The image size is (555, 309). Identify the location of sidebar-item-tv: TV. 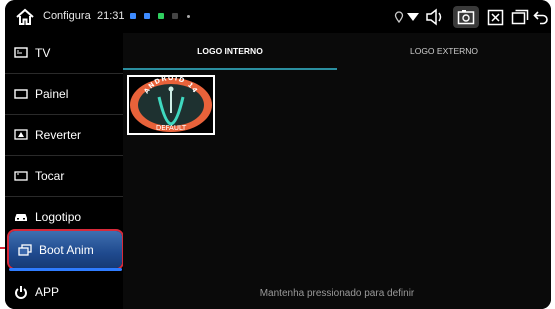
(64, 52).